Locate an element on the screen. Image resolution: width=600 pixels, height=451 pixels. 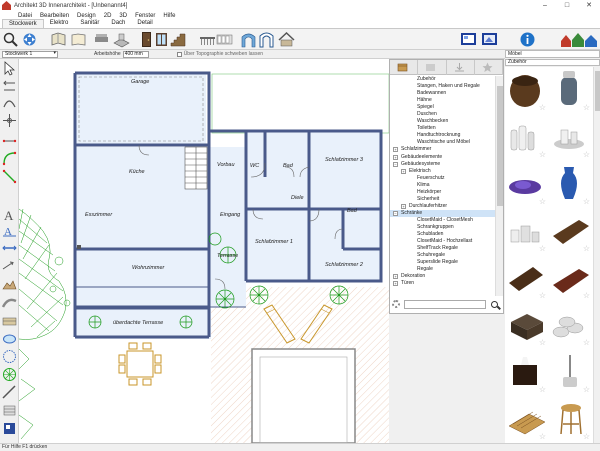
wall-tool-icon is located at coordinates (101, 39).